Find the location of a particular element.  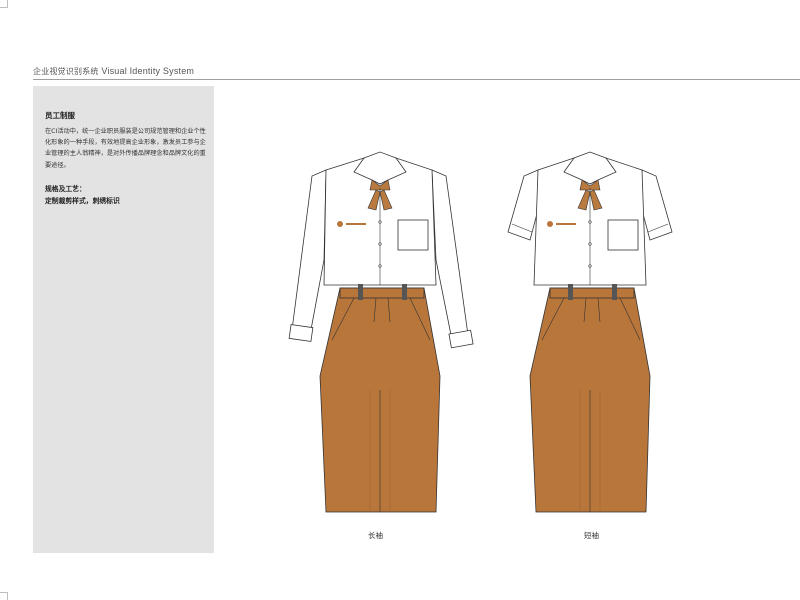

spec-heading: 规格及工艺： is located at coordinates (65, 189).